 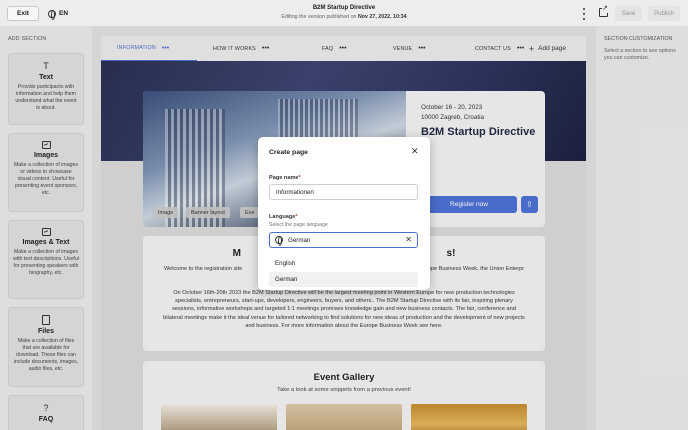 I want to click on language-select: German ✕, so click(x=343, y=240).